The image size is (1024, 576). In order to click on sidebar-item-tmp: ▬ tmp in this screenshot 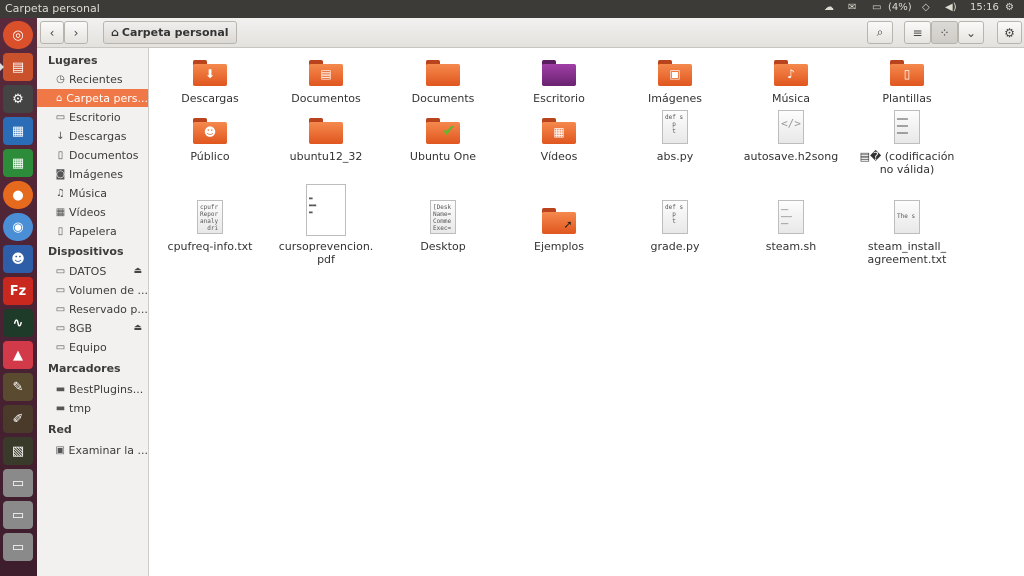, I will do `click(92, 408)`.